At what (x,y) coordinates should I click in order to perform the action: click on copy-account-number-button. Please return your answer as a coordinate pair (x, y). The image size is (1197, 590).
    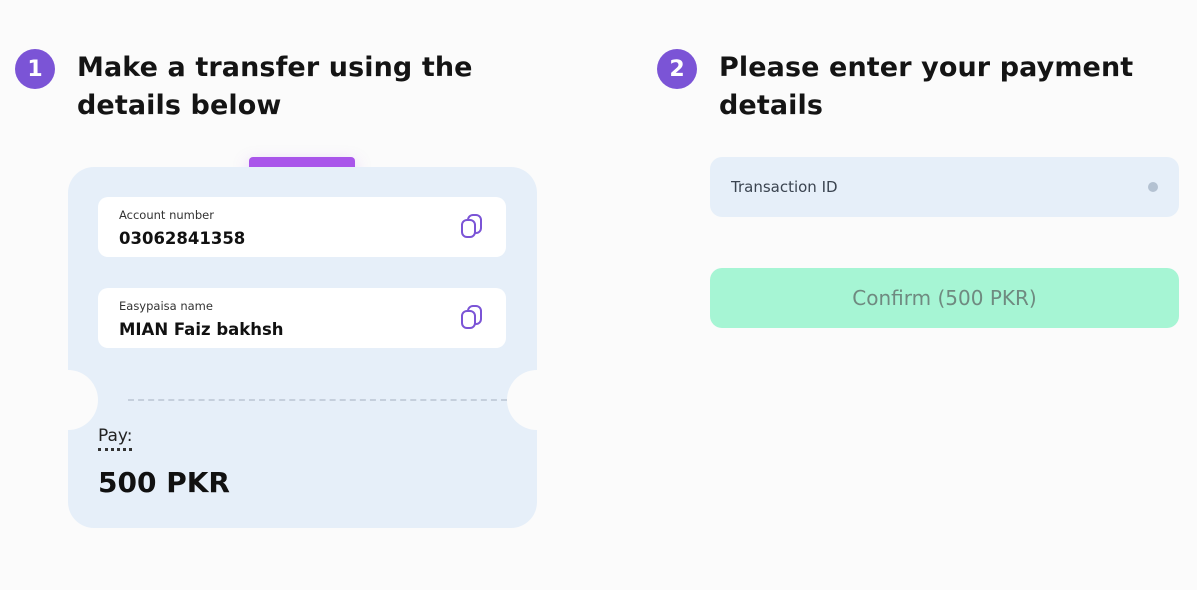
    Looking at the image, I should click on (472, 227).